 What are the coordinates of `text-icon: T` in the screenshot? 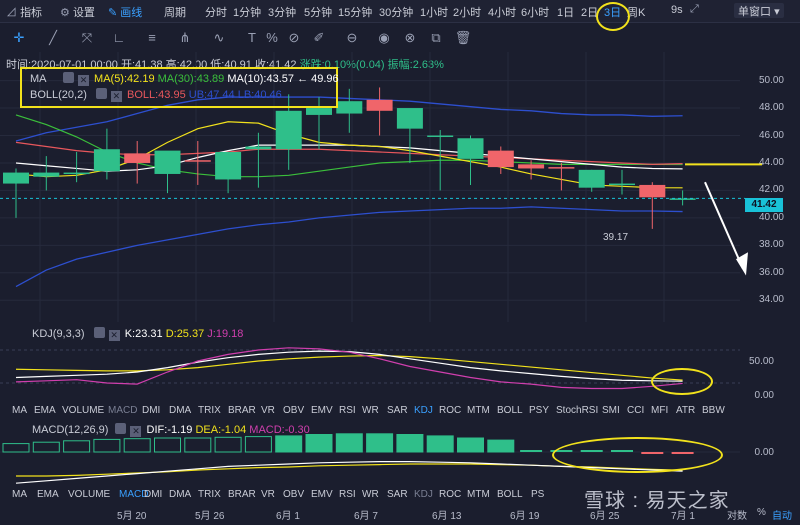 It's located at (252, 38).